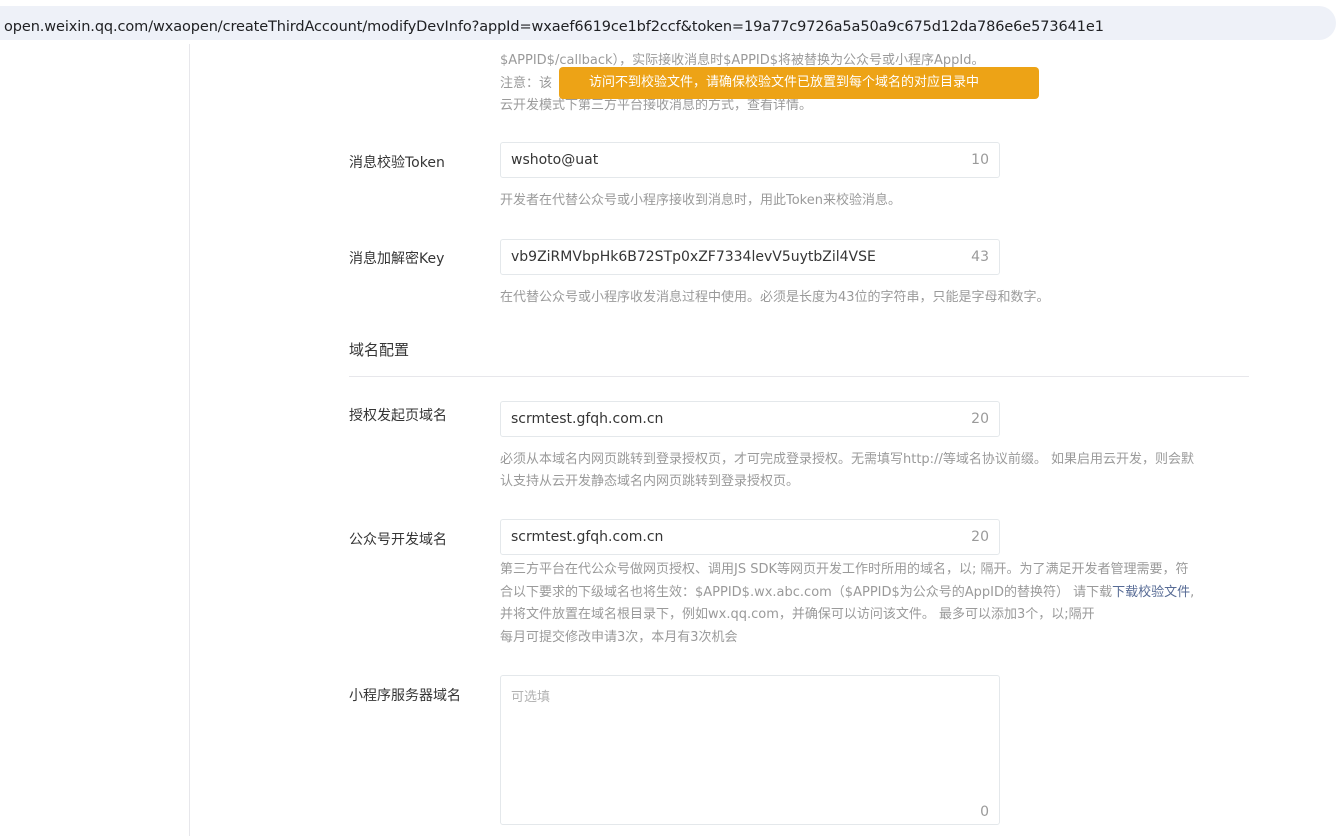 This screenshot has width=1336, height=836. Describe the element at coordinates (531, 697) in the screenshot. I see `miniprogram-domain-placeholder: 可选填` at that location.